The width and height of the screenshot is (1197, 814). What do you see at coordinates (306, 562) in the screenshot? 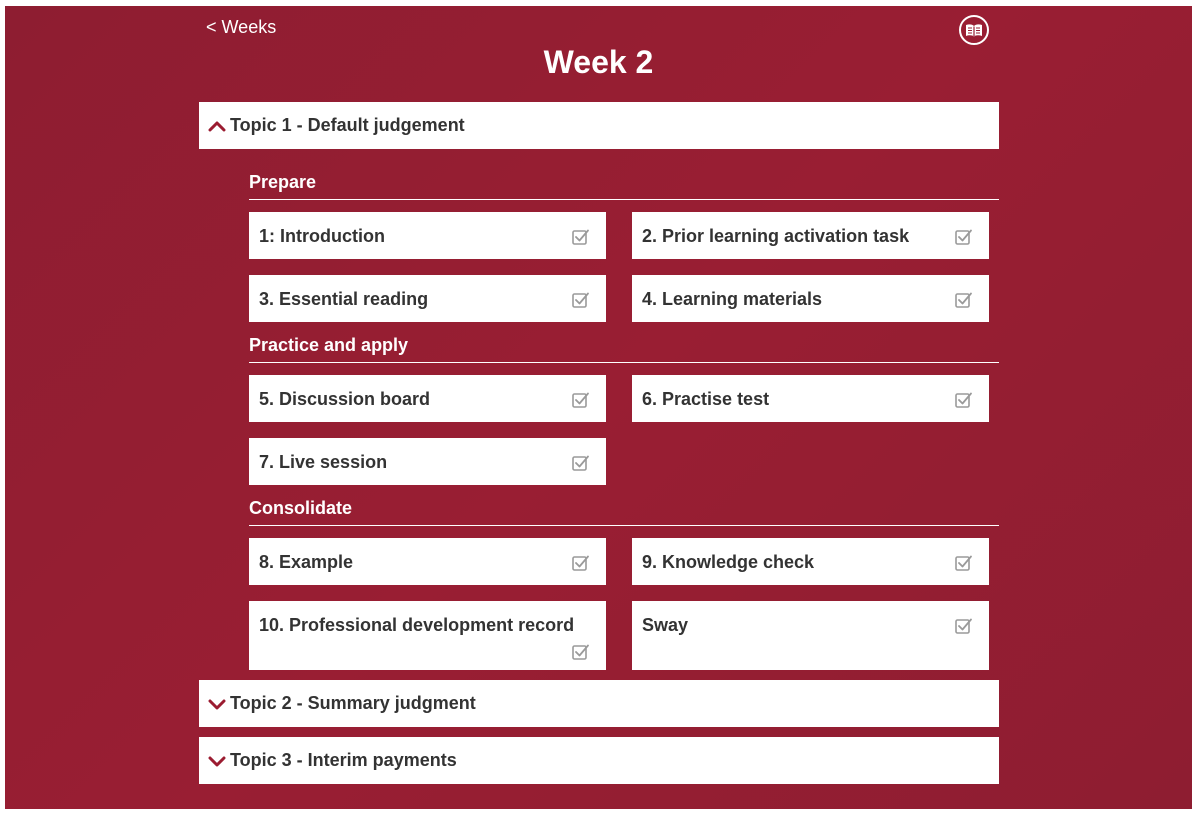
I see `activity-label: 8. Example` at bounding box center [306, 562].